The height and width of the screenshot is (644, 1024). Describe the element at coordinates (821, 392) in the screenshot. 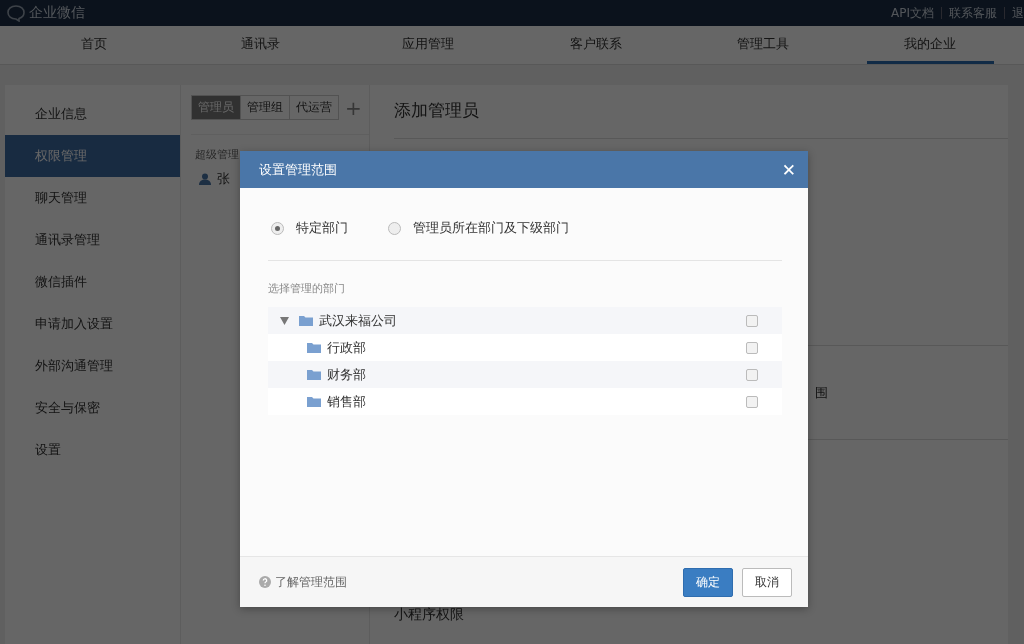

I see `option-label: 围` at that location.